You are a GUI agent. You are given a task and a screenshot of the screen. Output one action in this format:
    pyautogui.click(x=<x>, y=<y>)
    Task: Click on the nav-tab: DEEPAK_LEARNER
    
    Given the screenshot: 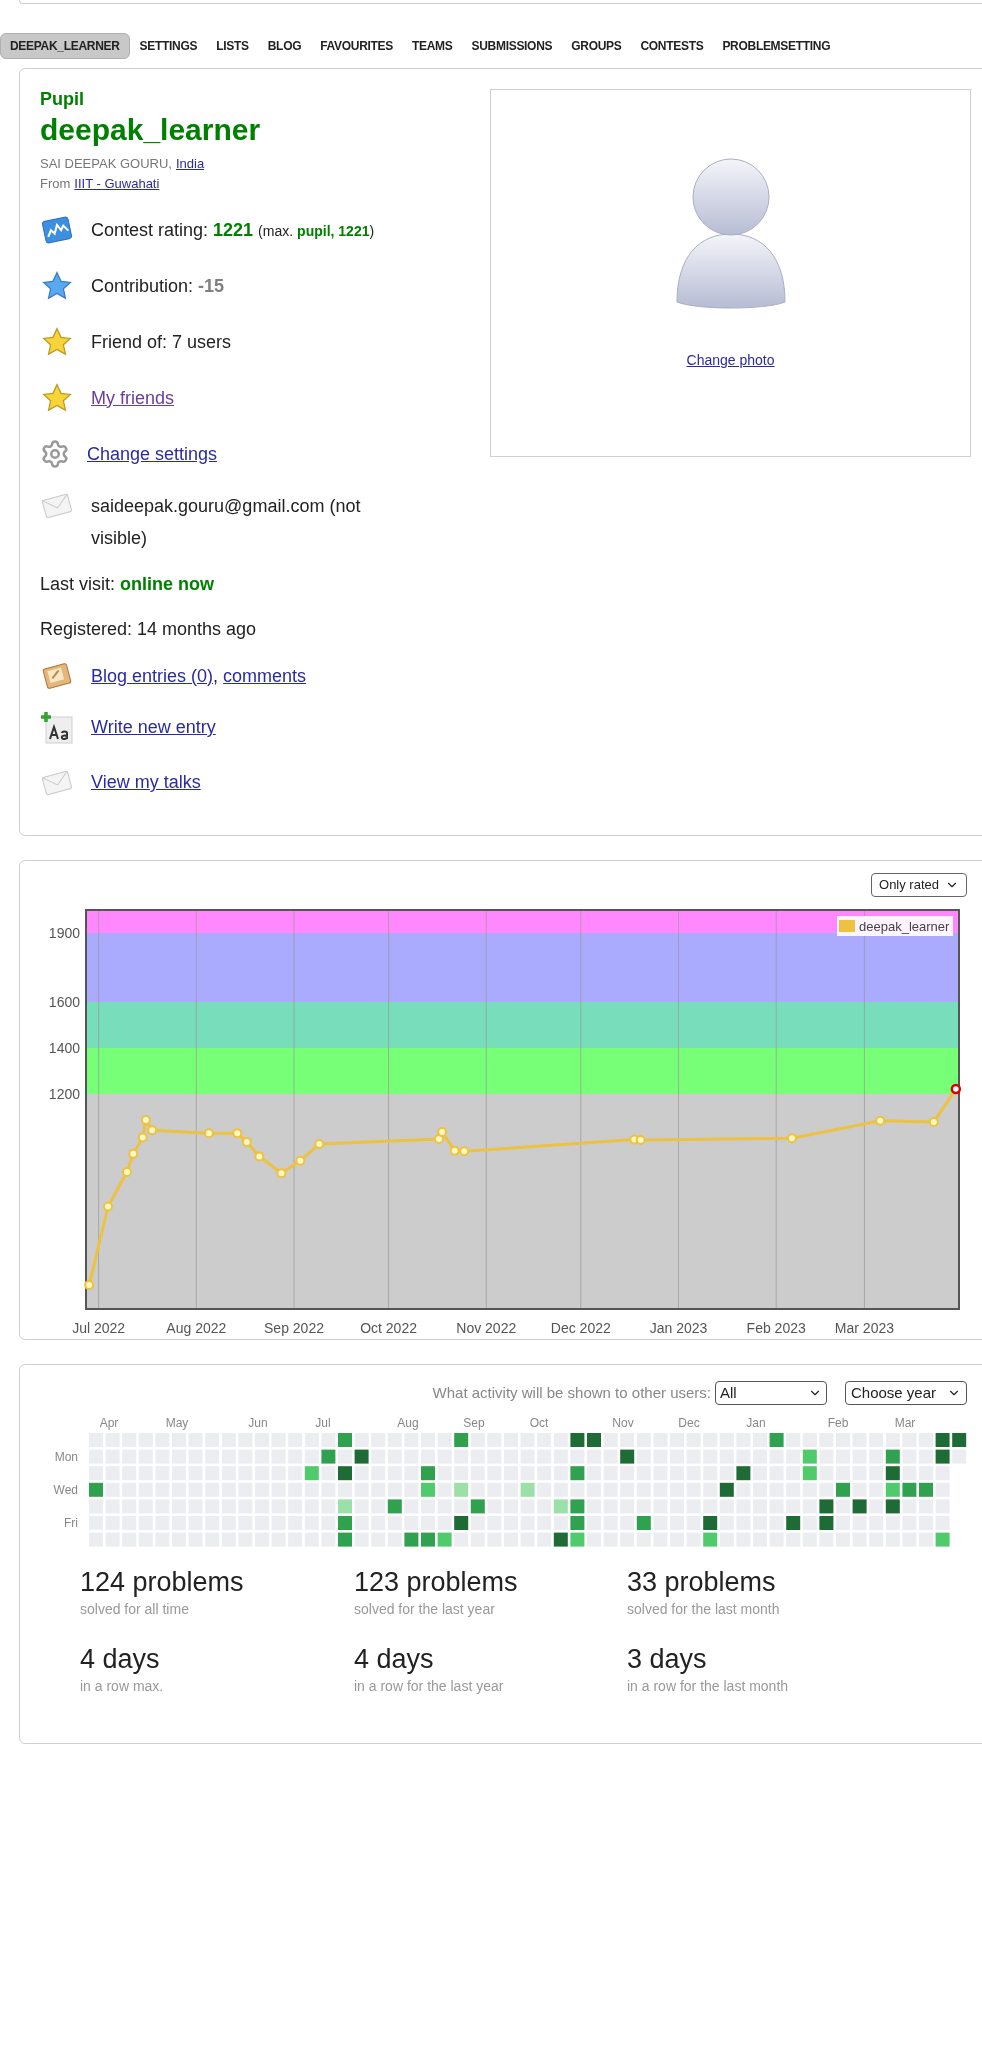 What is the action you would take?
    pyautogui.click(x=65, y=46)
    